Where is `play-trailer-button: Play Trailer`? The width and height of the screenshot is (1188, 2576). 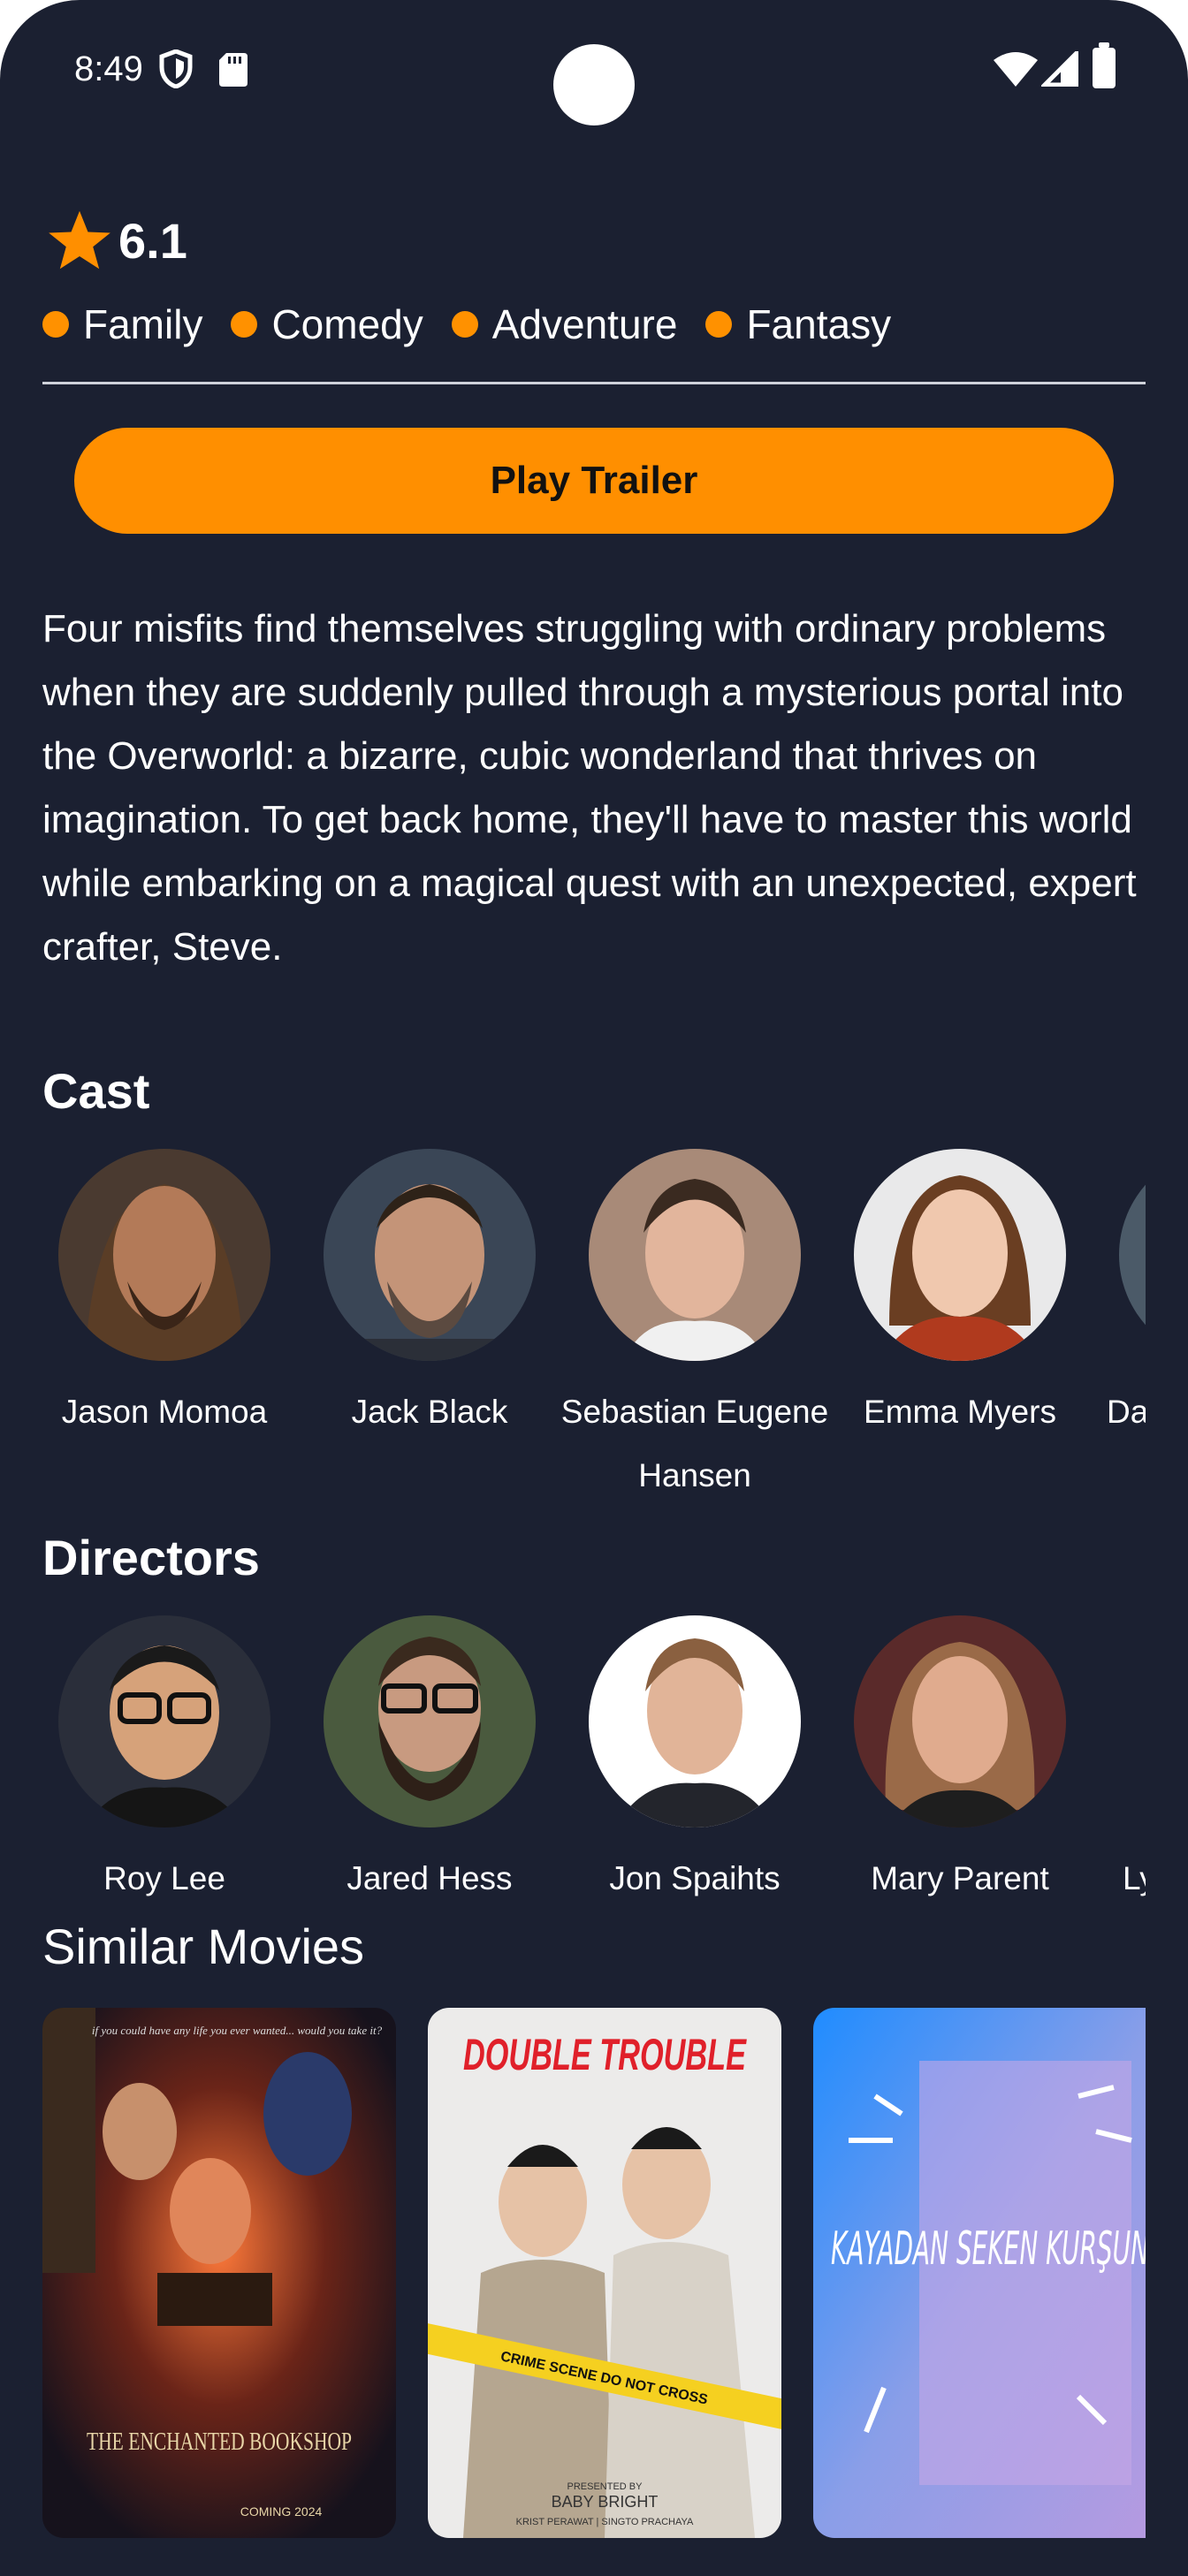
play-trailer-button: Play Trailer is located at coordinates (594, 481).